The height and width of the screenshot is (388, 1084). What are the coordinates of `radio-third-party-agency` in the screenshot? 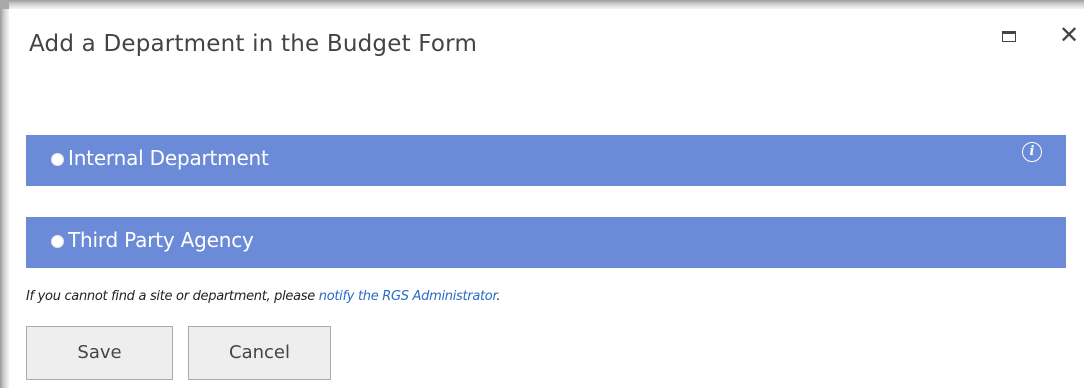 It's located at (57, 241).